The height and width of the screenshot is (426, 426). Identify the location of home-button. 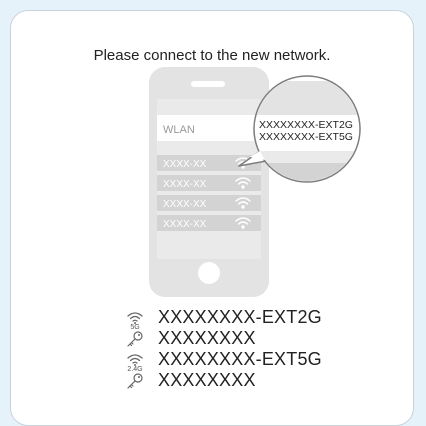
(209, 273).